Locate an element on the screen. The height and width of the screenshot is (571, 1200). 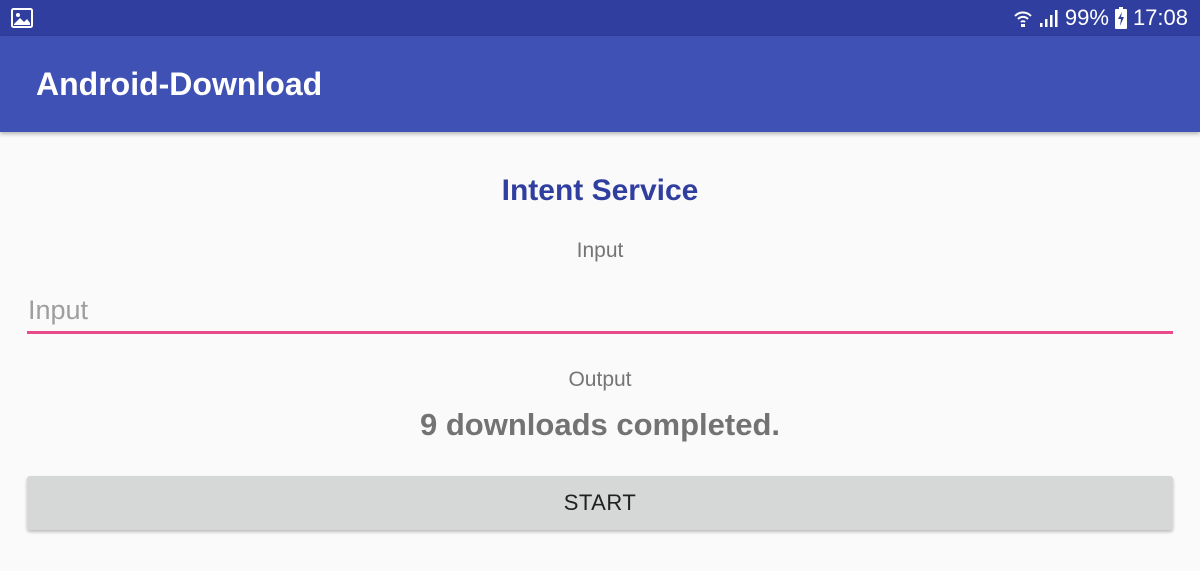
status-bar: 99% 17:08 is located at coordinates (600, 18).